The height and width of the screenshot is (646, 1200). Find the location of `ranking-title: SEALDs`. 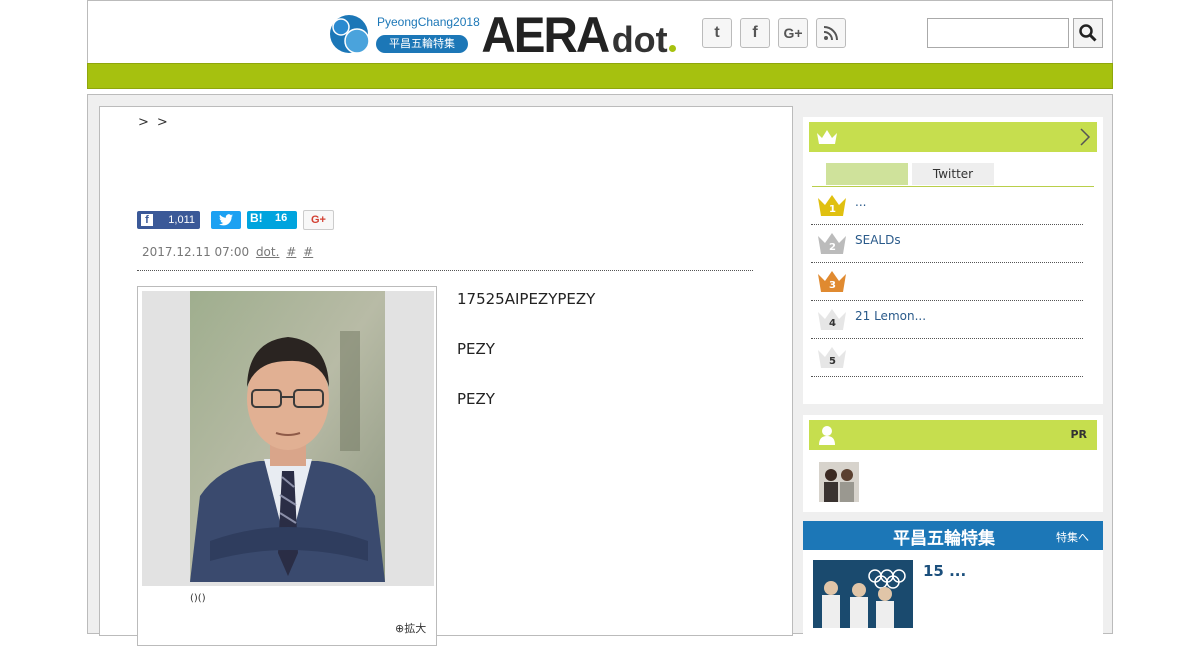

ranking-title: SEALDs is located at coordinates (878, 240).